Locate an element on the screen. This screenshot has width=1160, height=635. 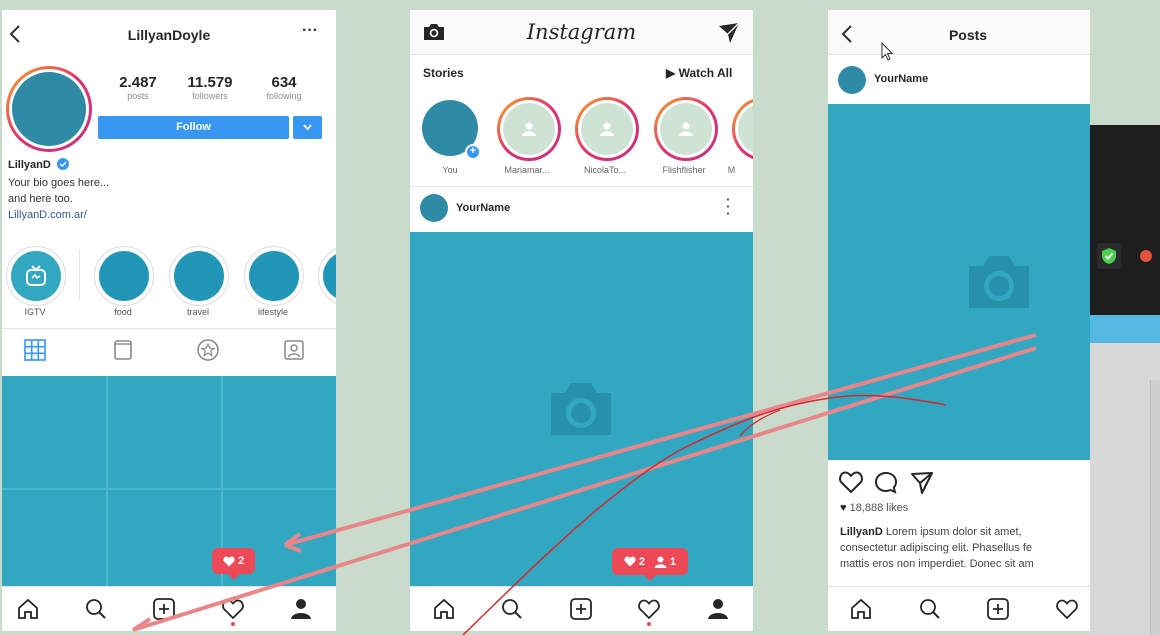
posts-title: Posts is located at coordinates (968, 35).